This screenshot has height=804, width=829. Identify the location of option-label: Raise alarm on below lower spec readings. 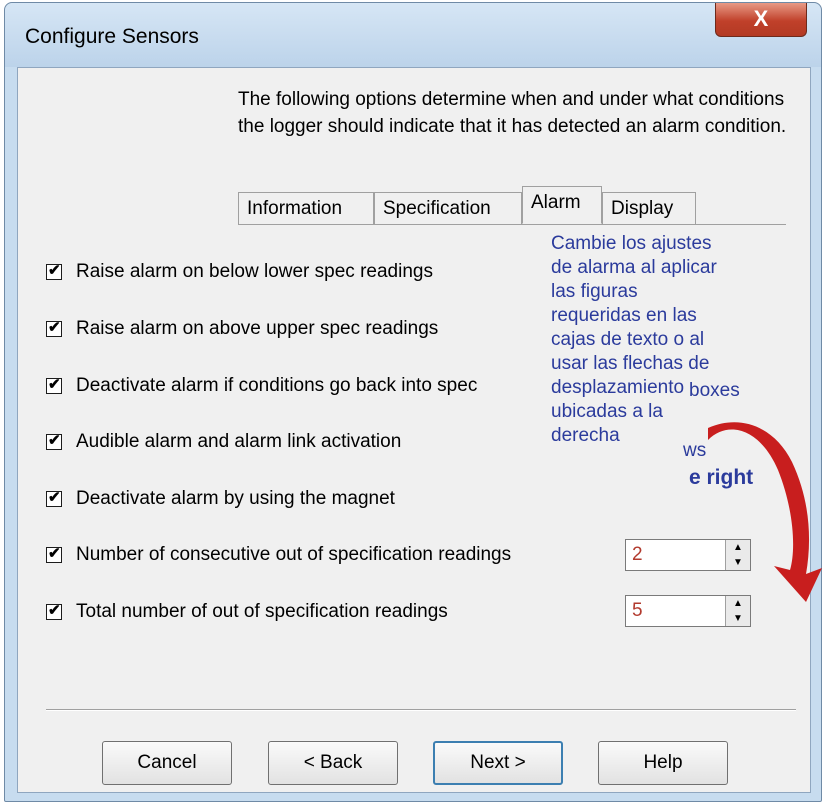
(254, 271).